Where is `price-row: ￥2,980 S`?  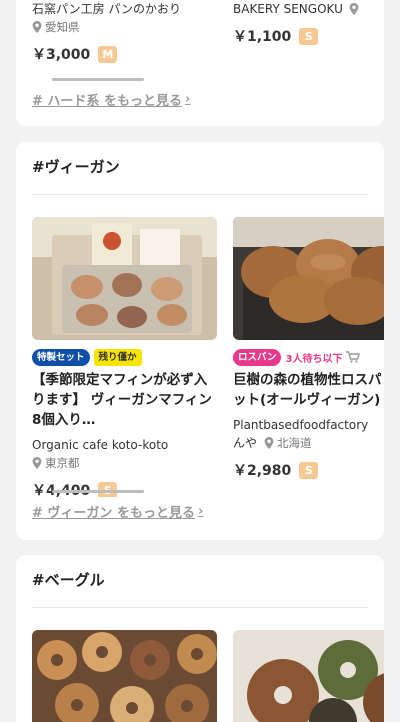
price-row: ￥2,980 S is located at coordinates (308, 470).